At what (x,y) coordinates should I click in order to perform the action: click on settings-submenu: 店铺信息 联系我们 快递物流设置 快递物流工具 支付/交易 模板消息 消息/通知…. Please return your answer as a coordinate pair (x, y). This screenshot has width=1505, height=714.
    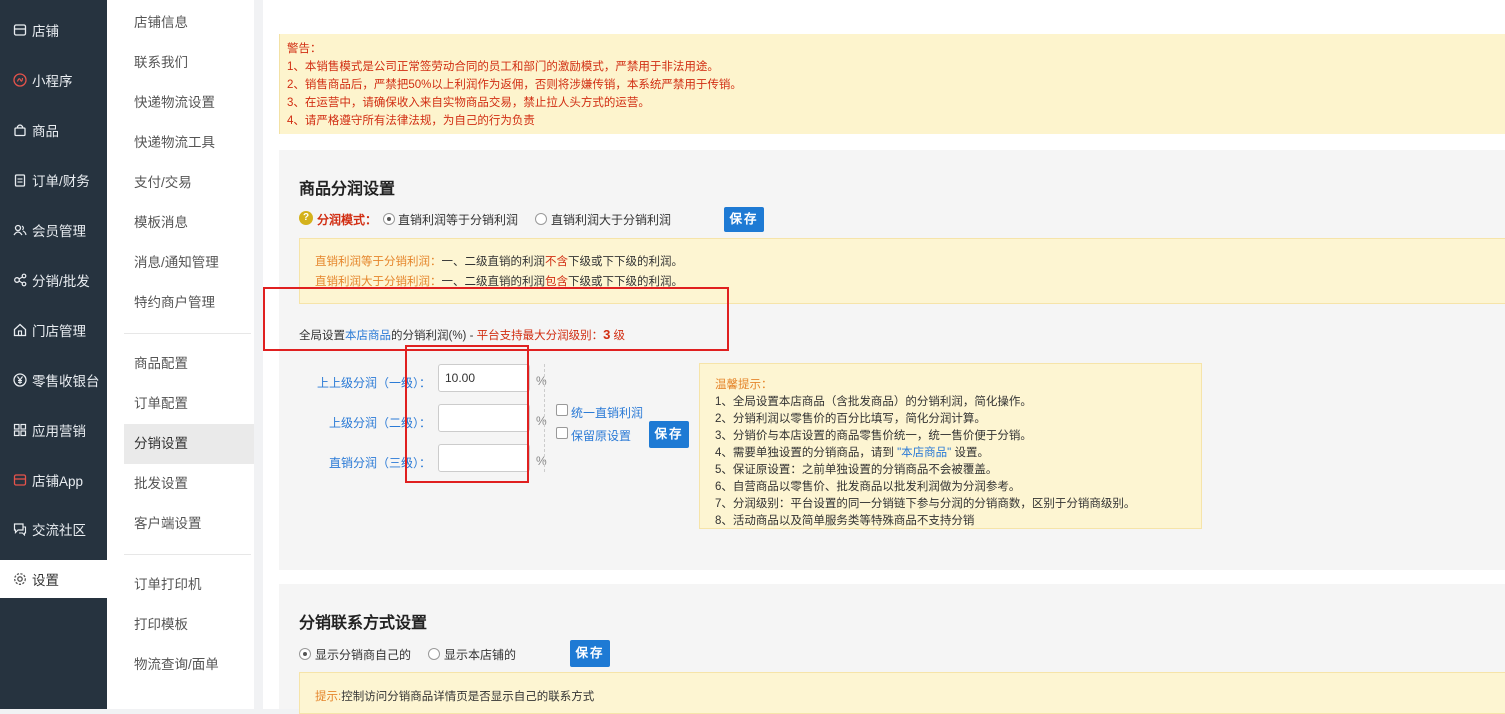
    Looking at the image, I should click on (180, 354).